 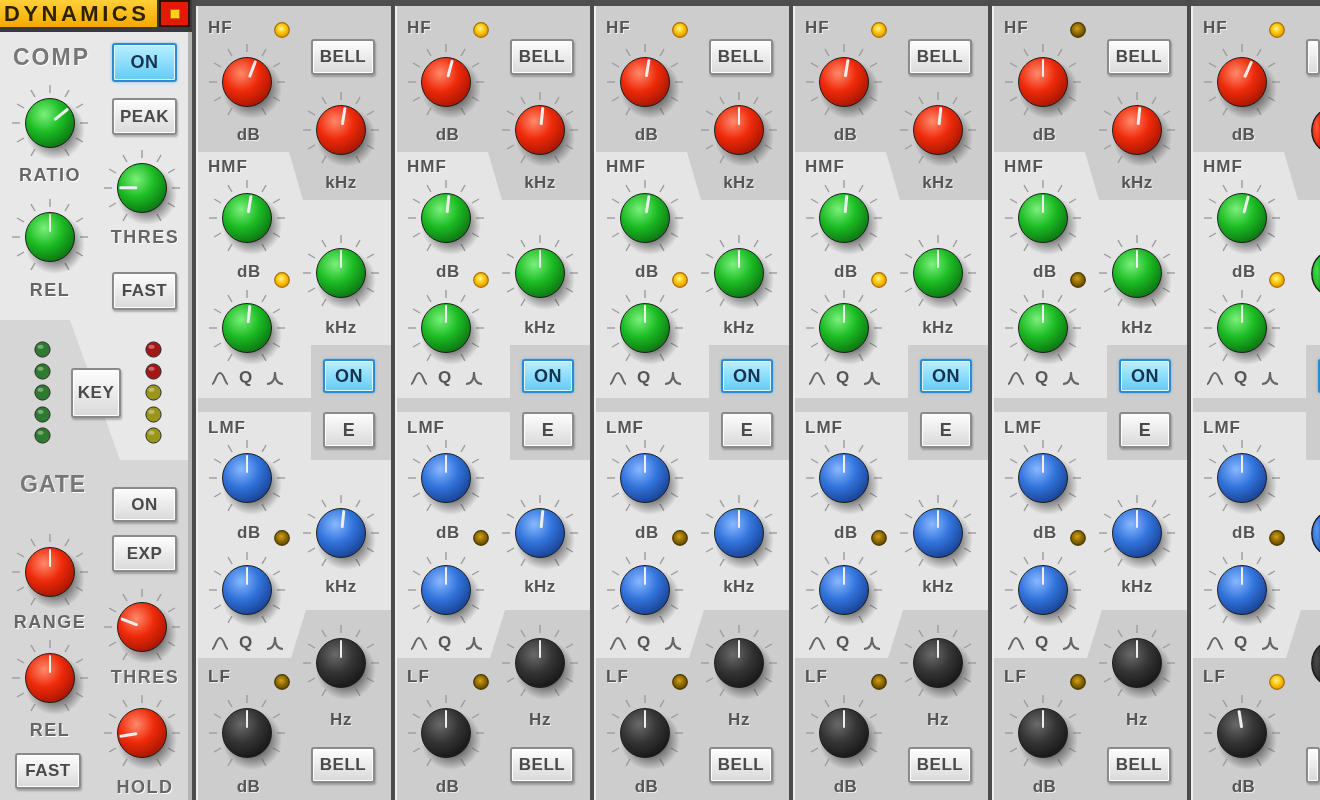 I want to click on key-button: KEY, so click(x=96, y=393).